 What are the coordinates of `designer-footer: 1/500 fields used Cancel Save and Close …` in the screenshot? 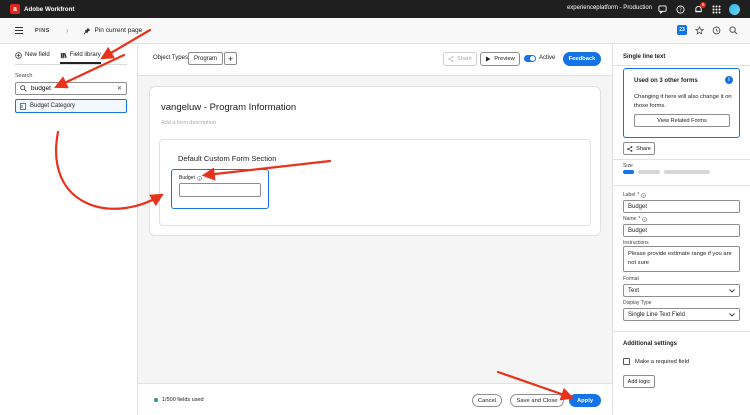 It's located at (375, 399).